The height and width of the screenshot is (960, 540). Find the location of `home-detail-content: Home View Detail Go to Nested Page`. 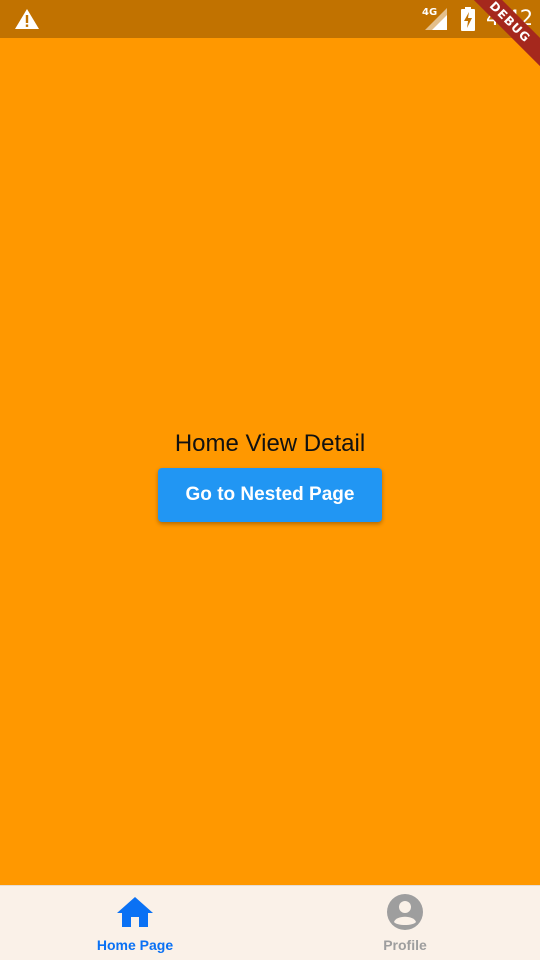

home-detail-content: Home View Detail Go to Nested Page is located at coordinates (270, 475).